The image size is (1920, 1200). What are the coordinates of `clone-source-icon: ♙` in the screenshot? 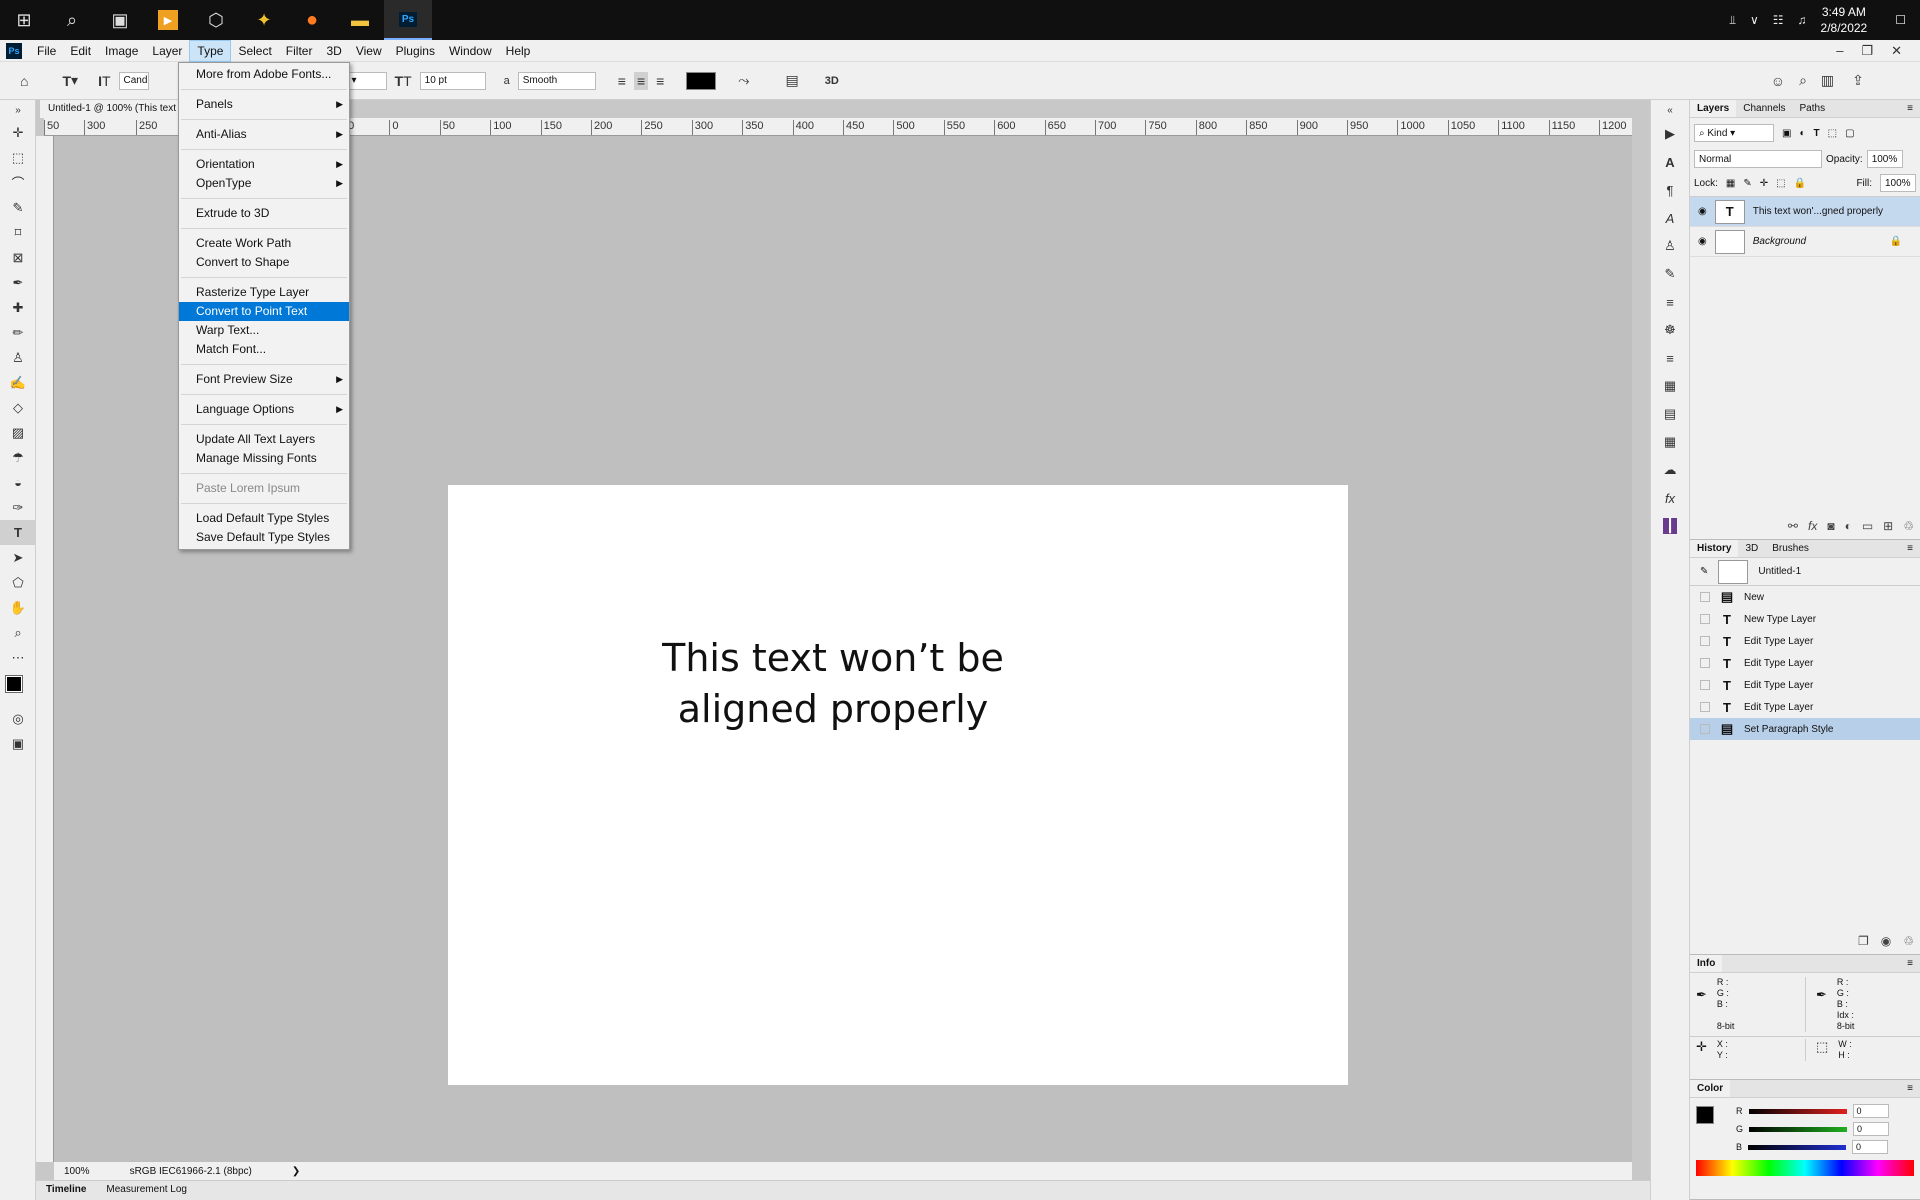 It's located at (1670, 246).